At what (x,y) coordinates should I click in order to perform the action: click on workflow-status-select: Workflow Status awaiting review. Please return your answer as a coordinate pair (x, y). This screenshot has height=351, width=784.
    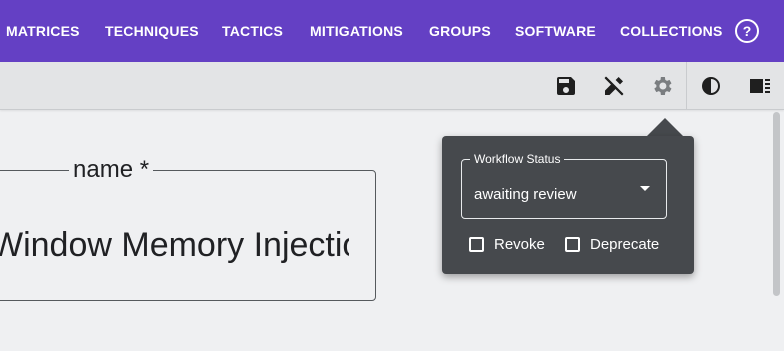
    Looking at the image, I should click on (564, 185).